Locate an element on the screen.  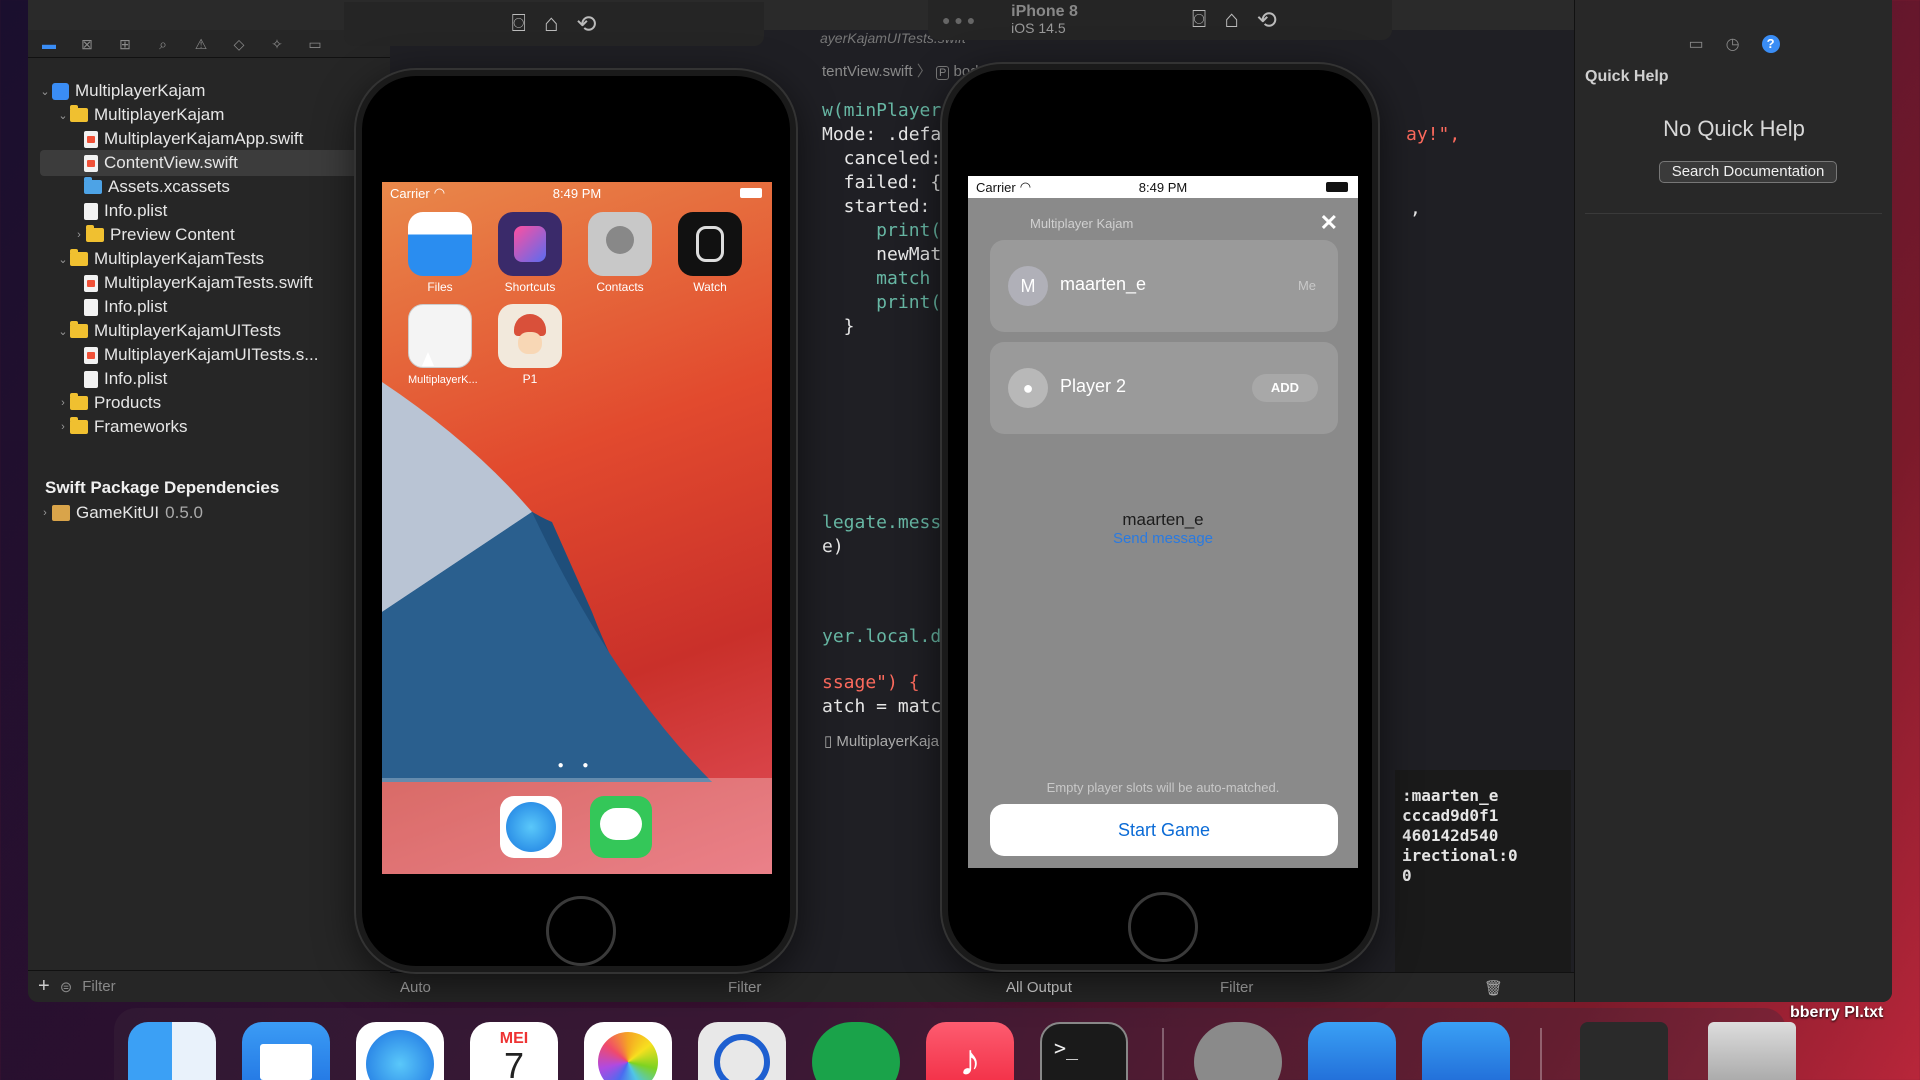
terminal-icon: >_ is located at coordinates (1084, 1051).